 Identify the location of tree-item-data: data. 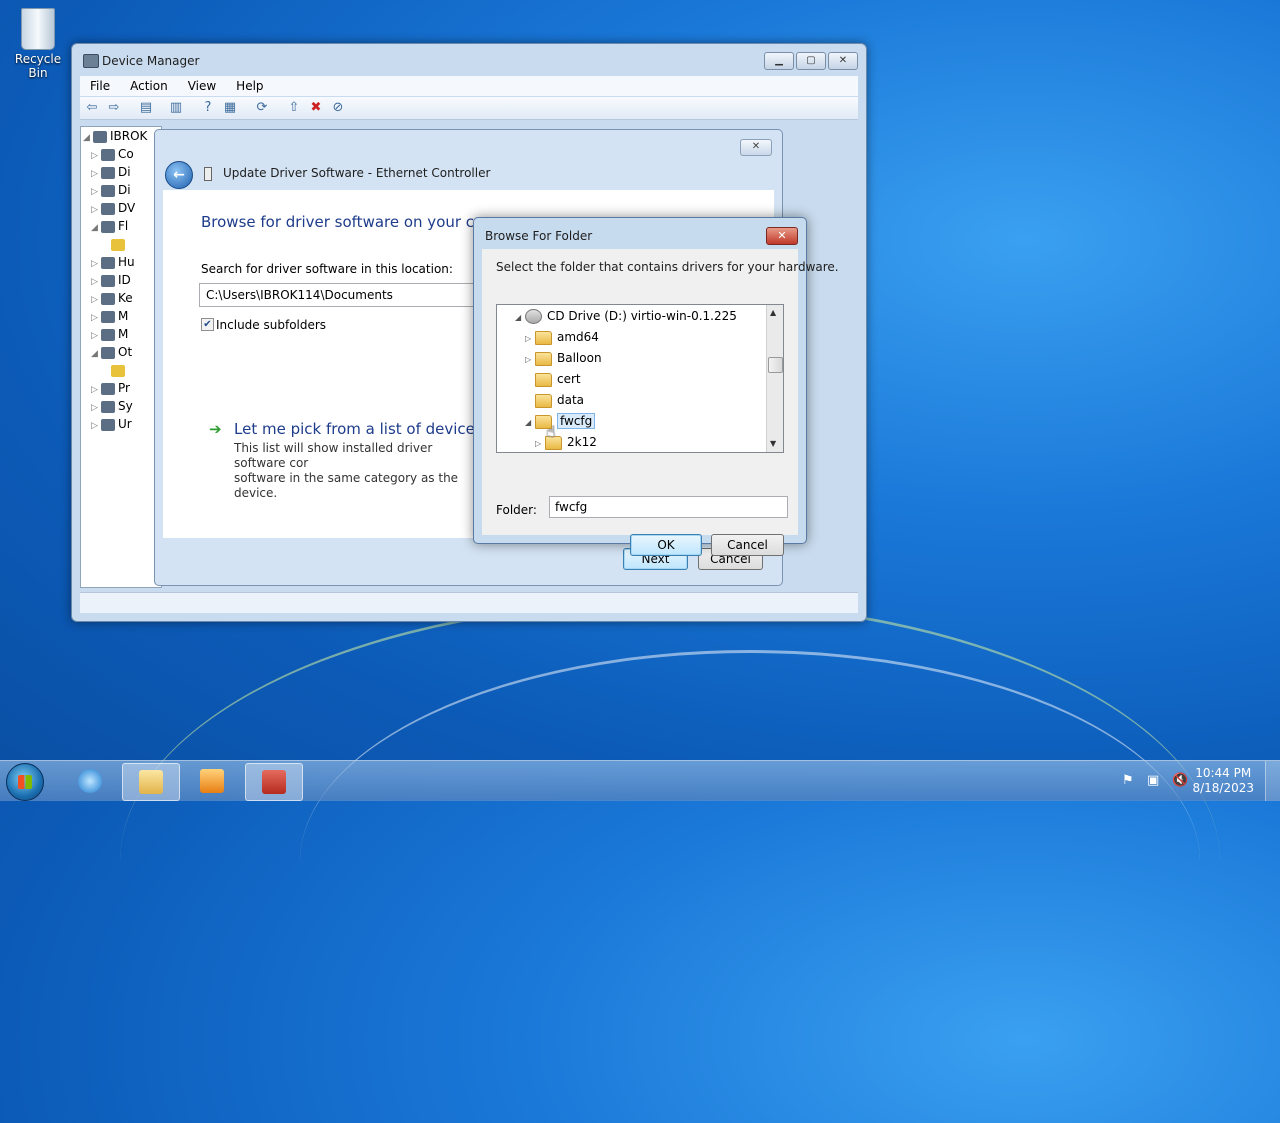
(554, 400).